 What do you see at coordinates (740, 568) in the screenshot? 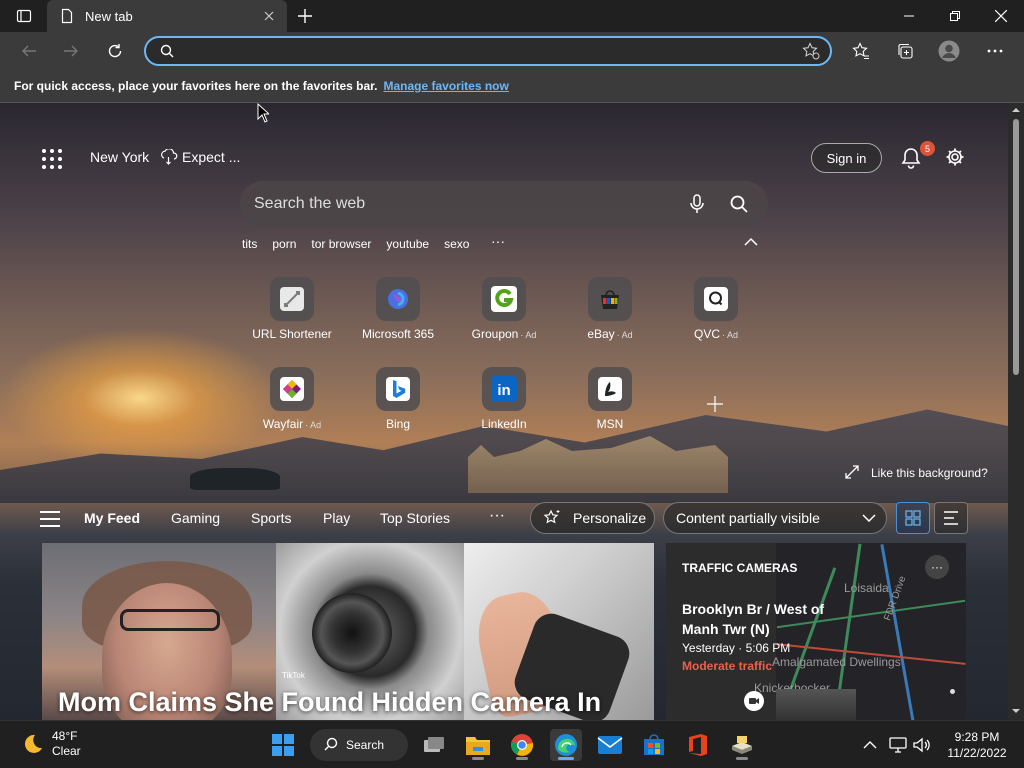
I see `traffic-card-header: TRAFFIC CAMERAS` at bounding box center [740, 568].